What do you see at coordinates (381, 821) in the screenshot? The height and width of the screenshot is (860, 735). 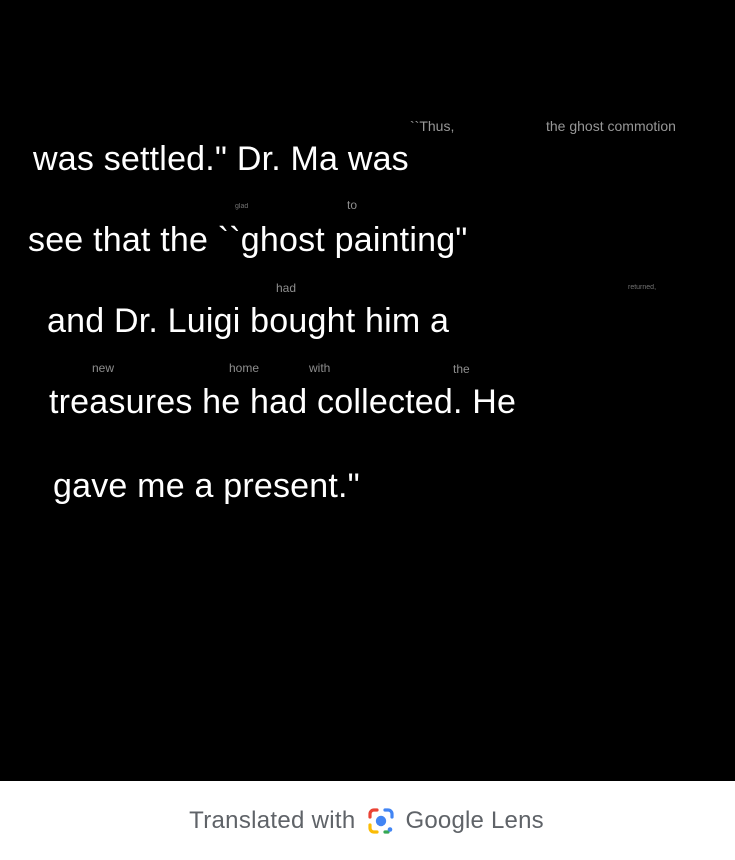 I see `google-lens-icon` at bounding box center [381, 821].